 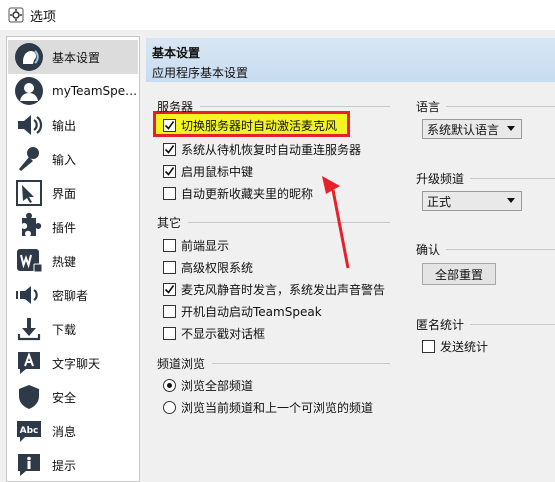 I want to click on speaker-icon, so click(x=29, y=125).